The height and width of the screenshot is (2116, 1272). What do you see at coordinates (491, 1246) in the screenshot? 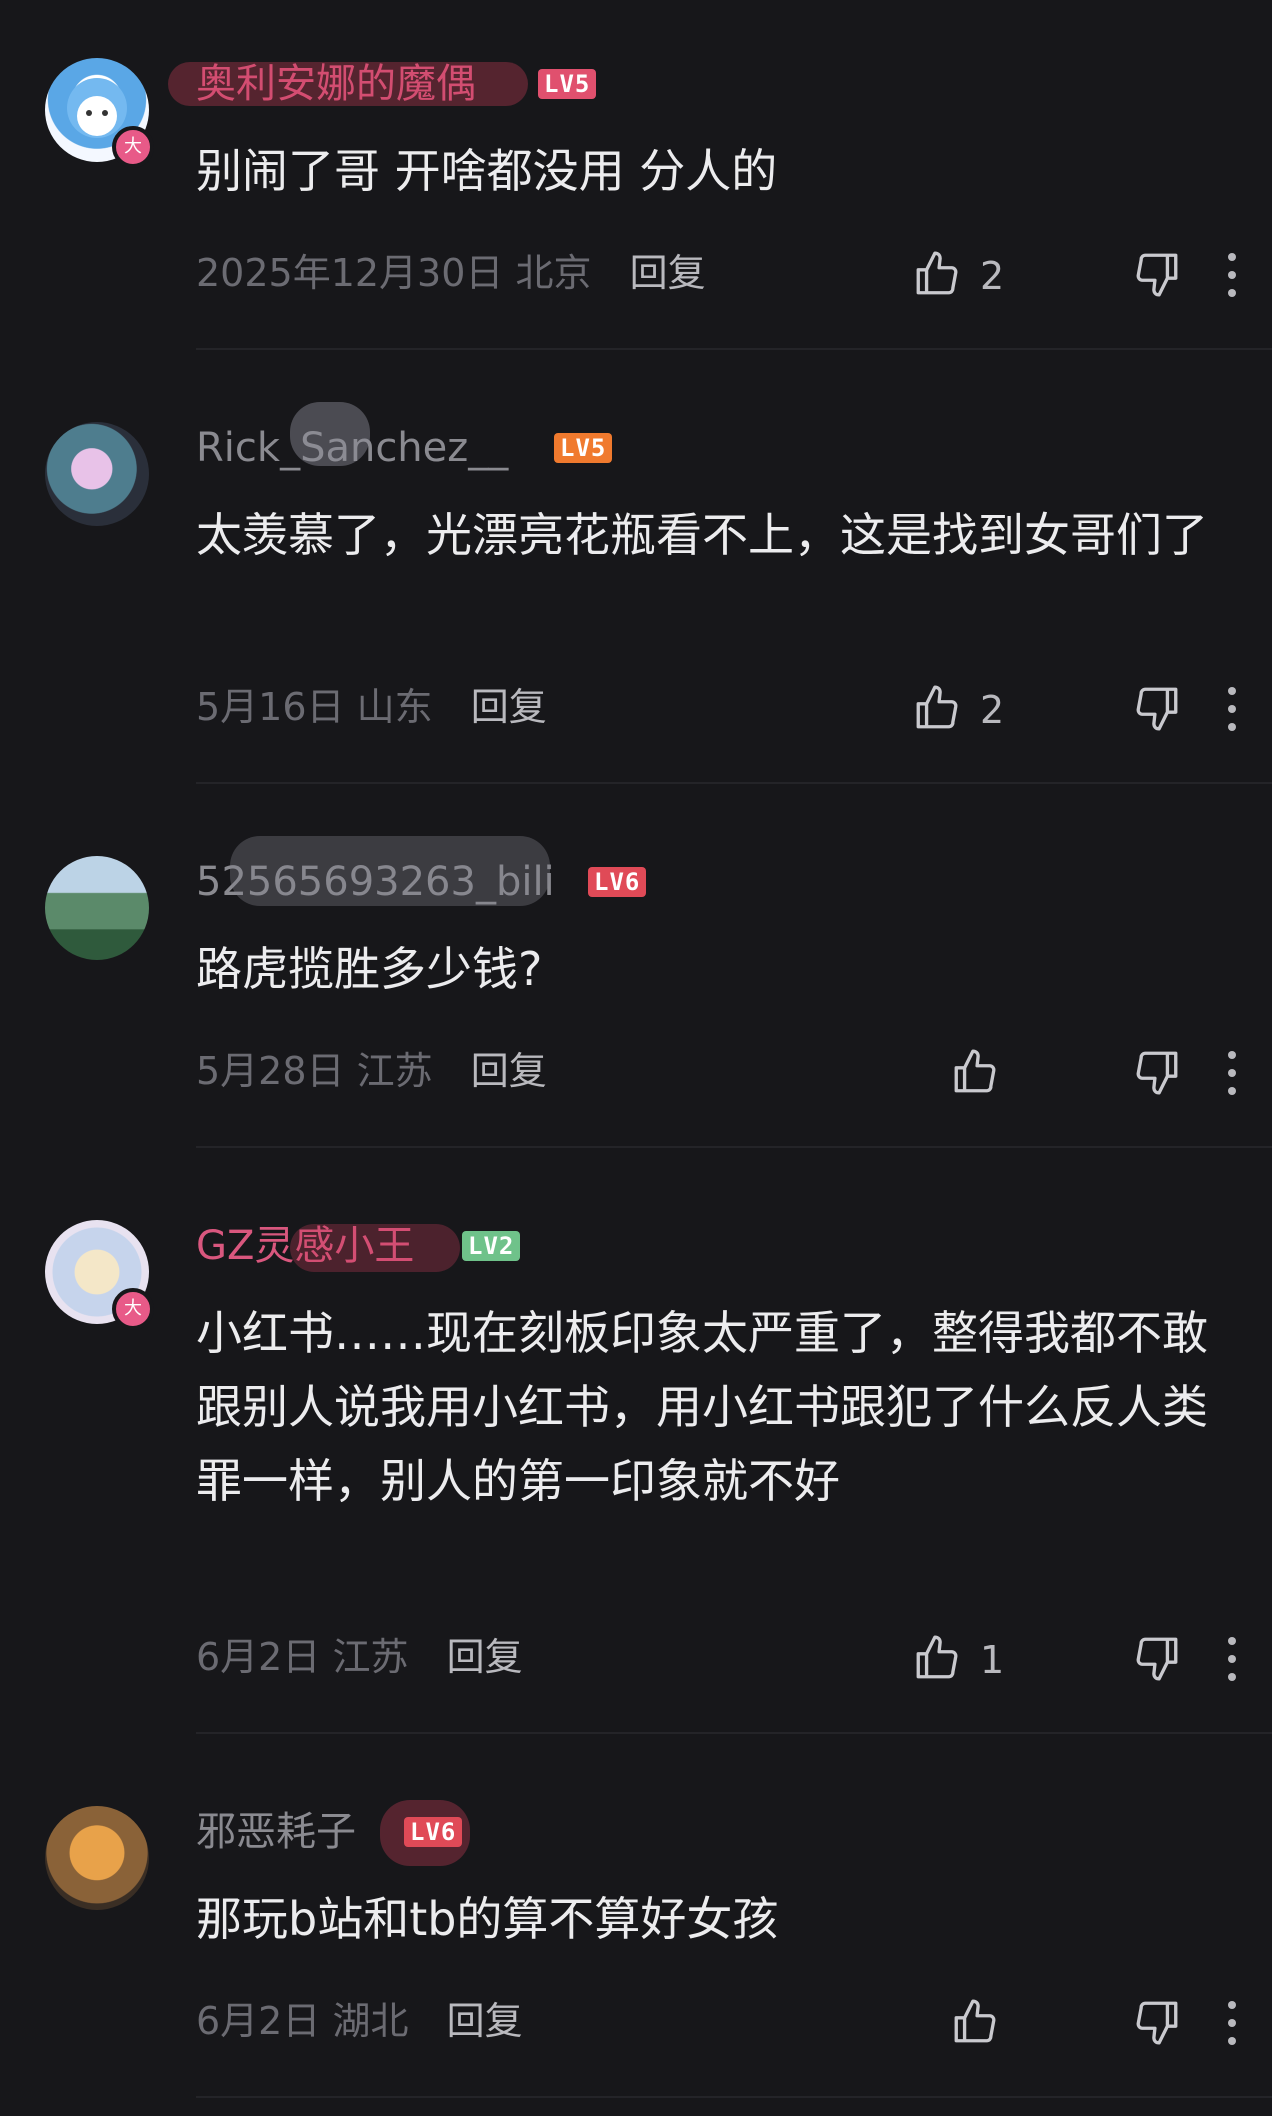
I see `level-badge: LV2` at bounding box center [491, 1246].